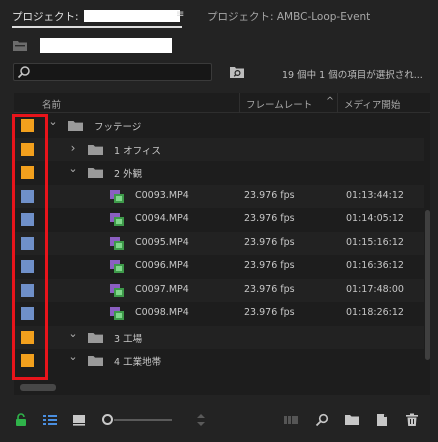  Describe the element at coordinates (118, 127) in the screenshot. I see `item-name: フッテージ` at that location.